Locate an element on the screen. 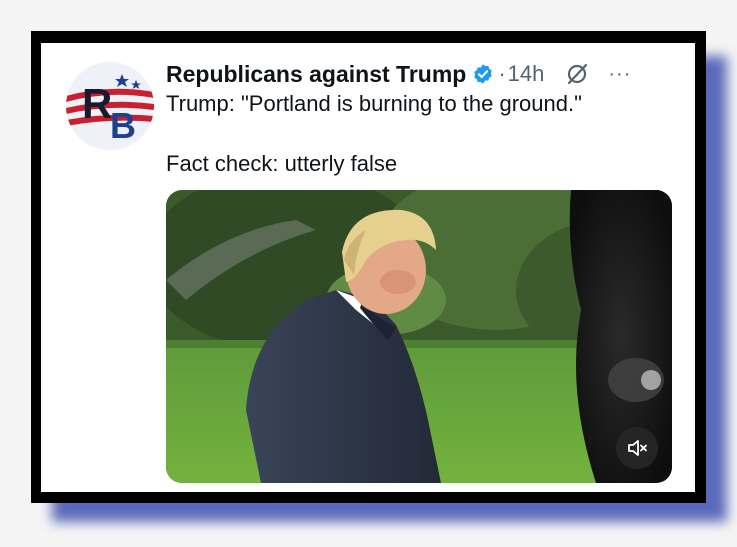 Image resolution: width=737 pixels, height=547 pixels. tweet-timestamp: 14h is located at coordinates (526, 74).